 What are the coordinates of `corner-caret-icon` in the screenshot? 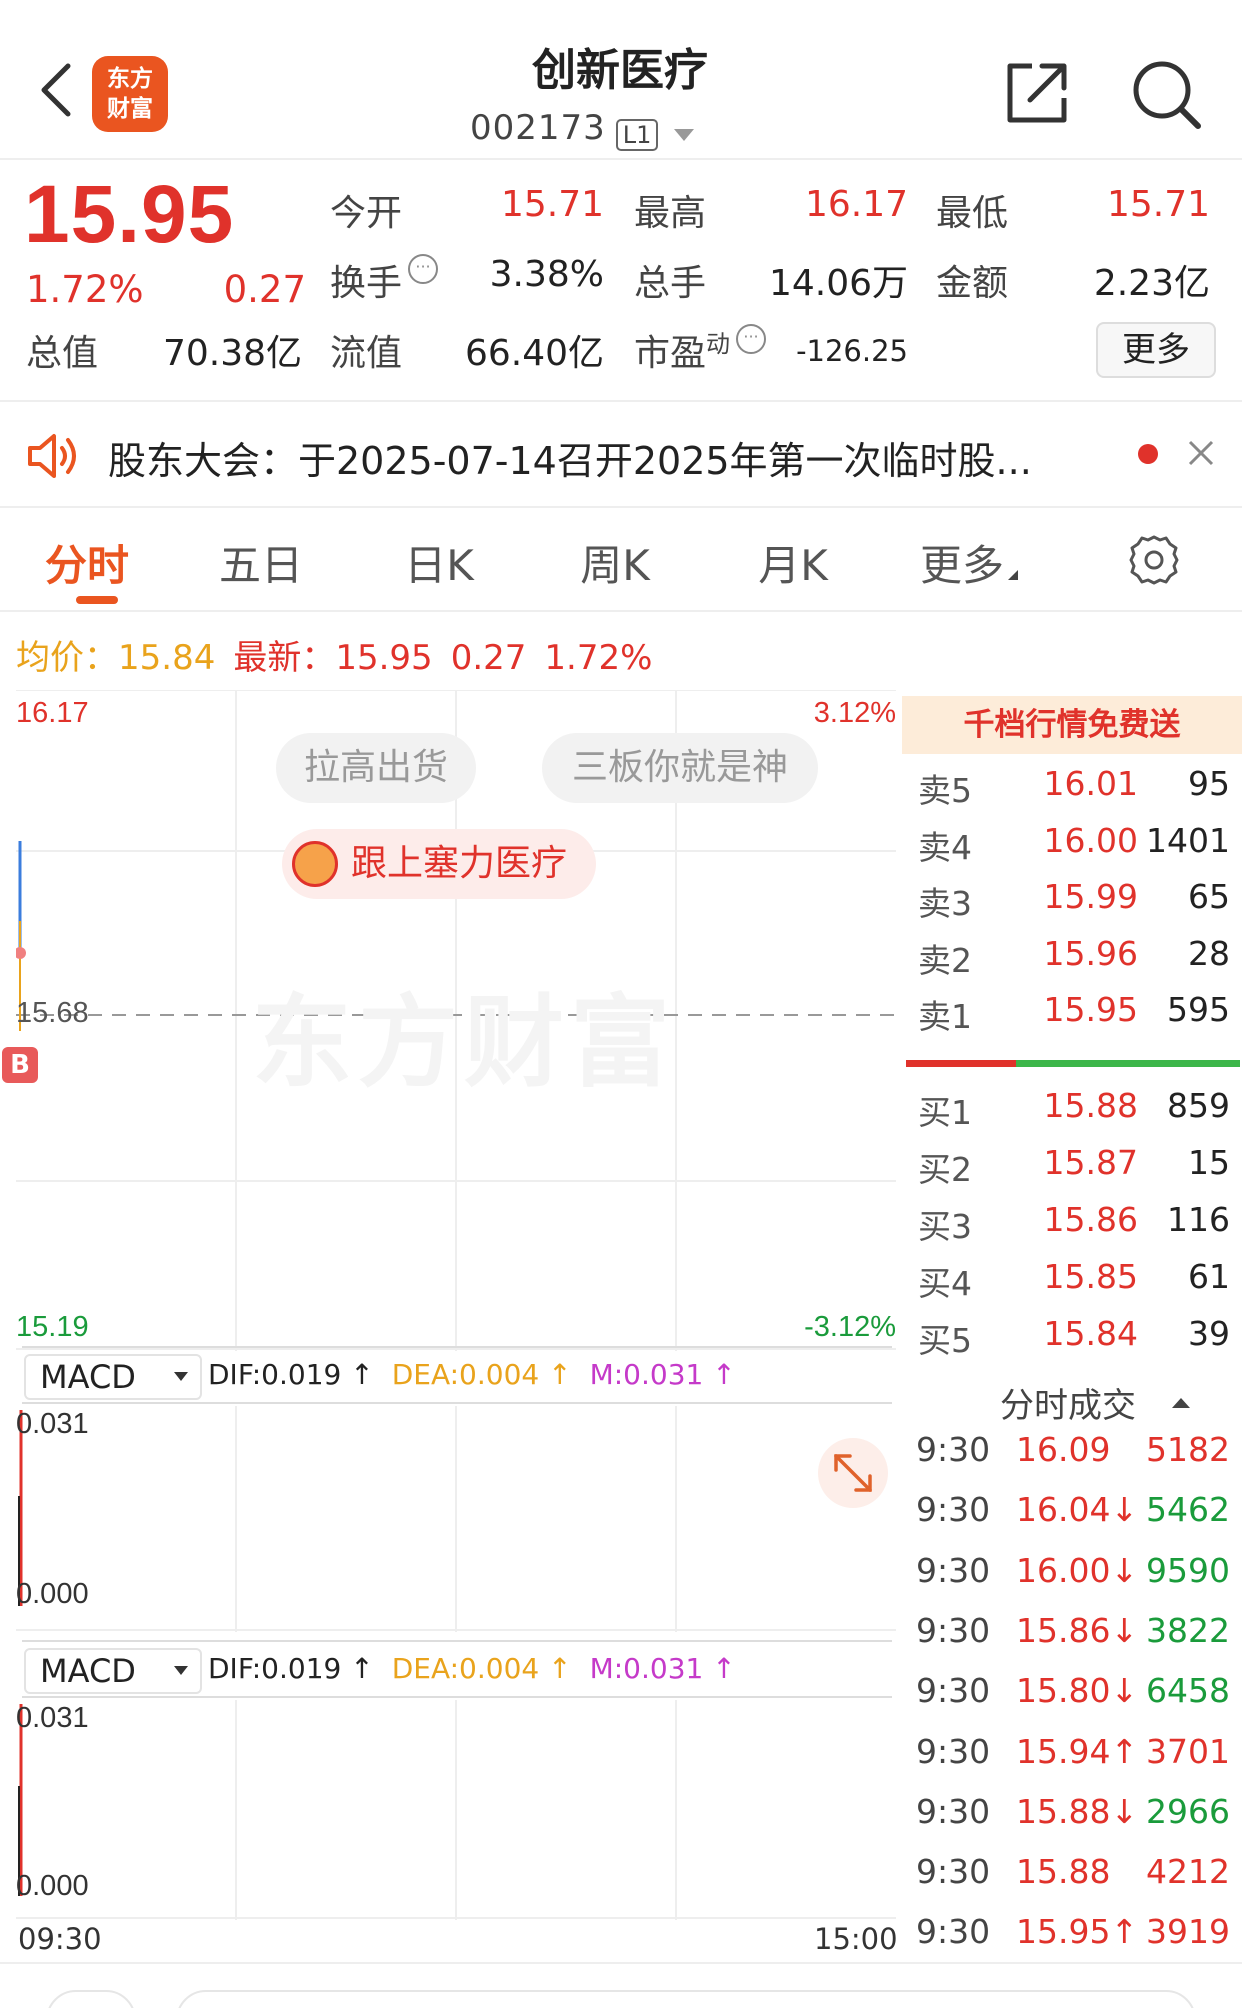 It's located at (1013, 575).